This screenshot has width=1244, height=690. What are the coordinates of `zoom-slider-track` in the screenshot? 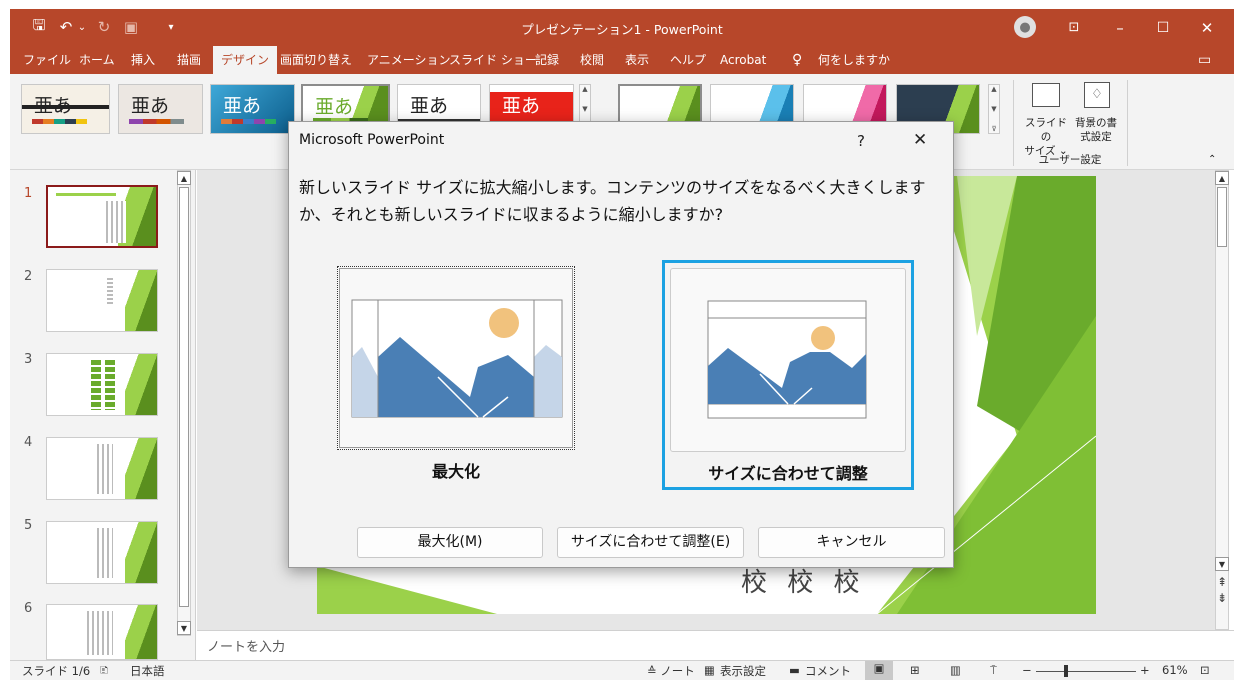 It's located at (1086, 671).